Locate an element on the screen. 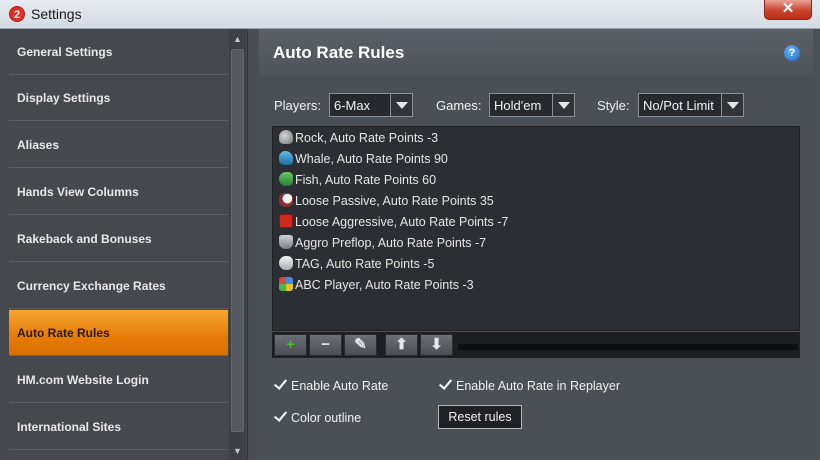 The width and height of the screenshot is (820, 460). players-select-value: 6-Max is located at coordinates (352, 105).